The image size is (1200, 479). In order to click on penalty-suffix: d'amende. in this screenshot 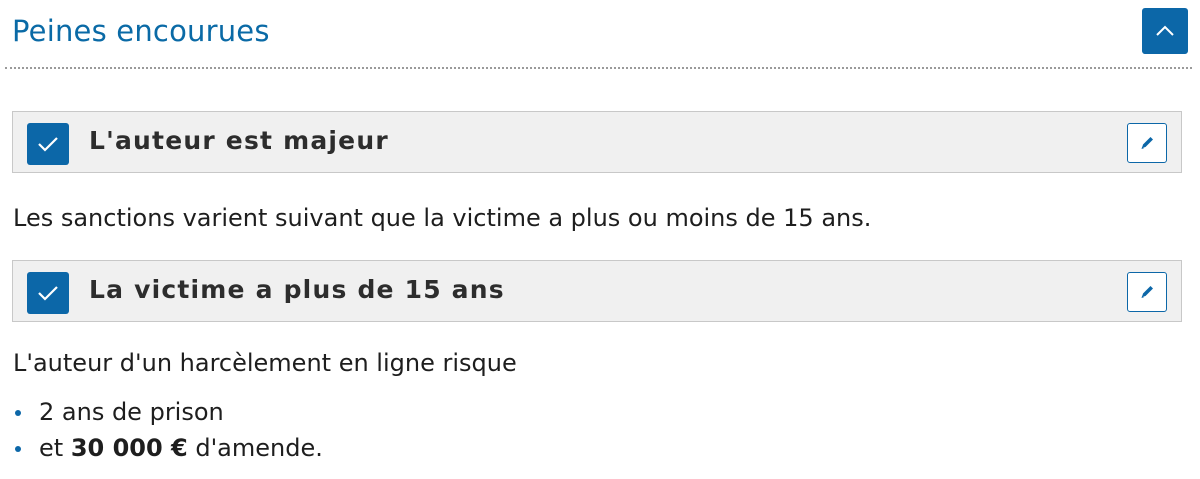, I will do `click(255, 448)`.